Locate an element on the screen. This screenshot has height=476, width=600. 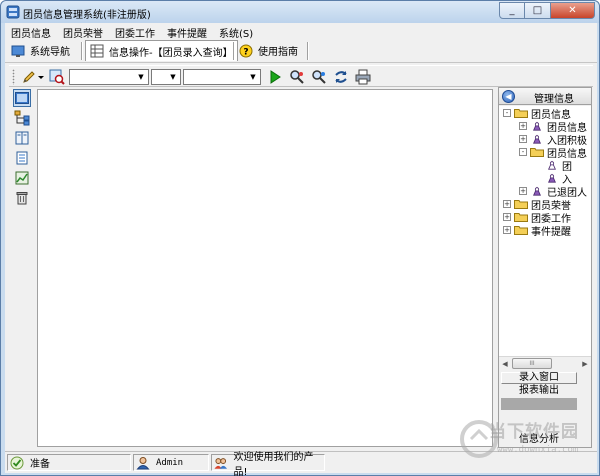
panel-header: ◀ 管理信息 is located at coordinates (545, 96).